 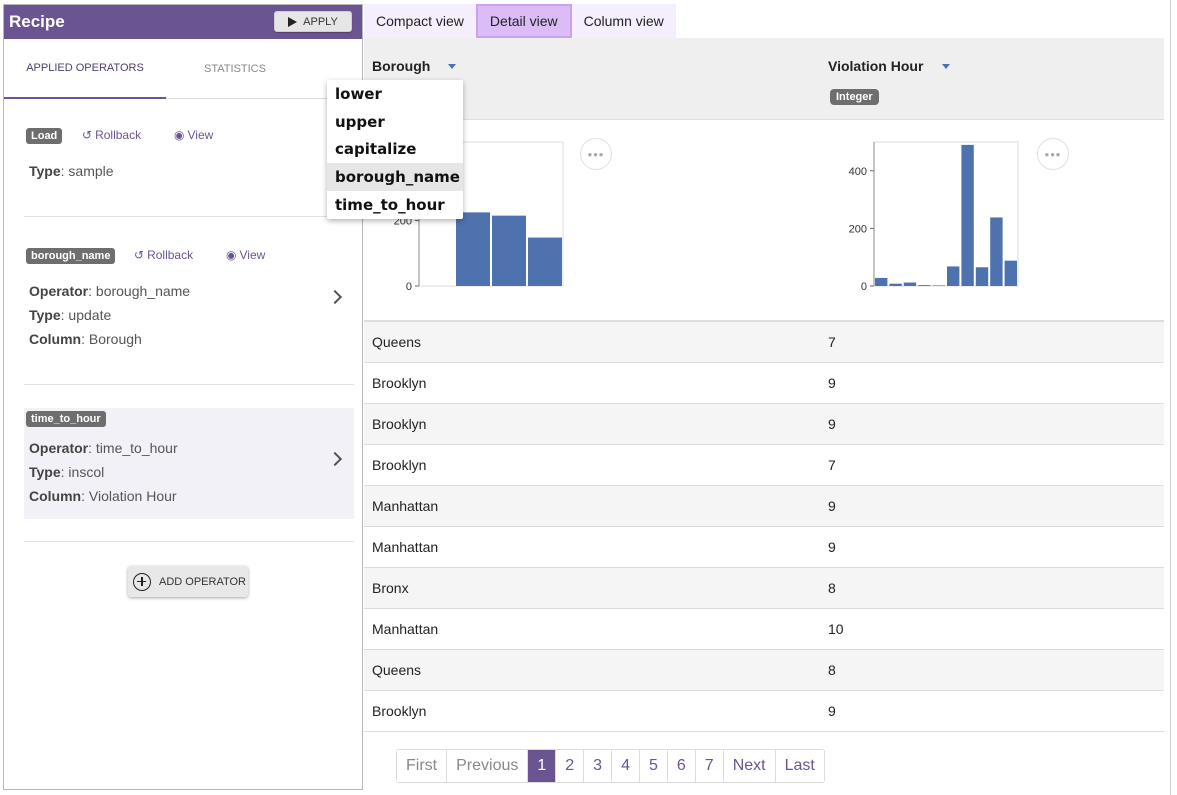 I want to click on page-link-next: Next, so click(x=749, y=766).